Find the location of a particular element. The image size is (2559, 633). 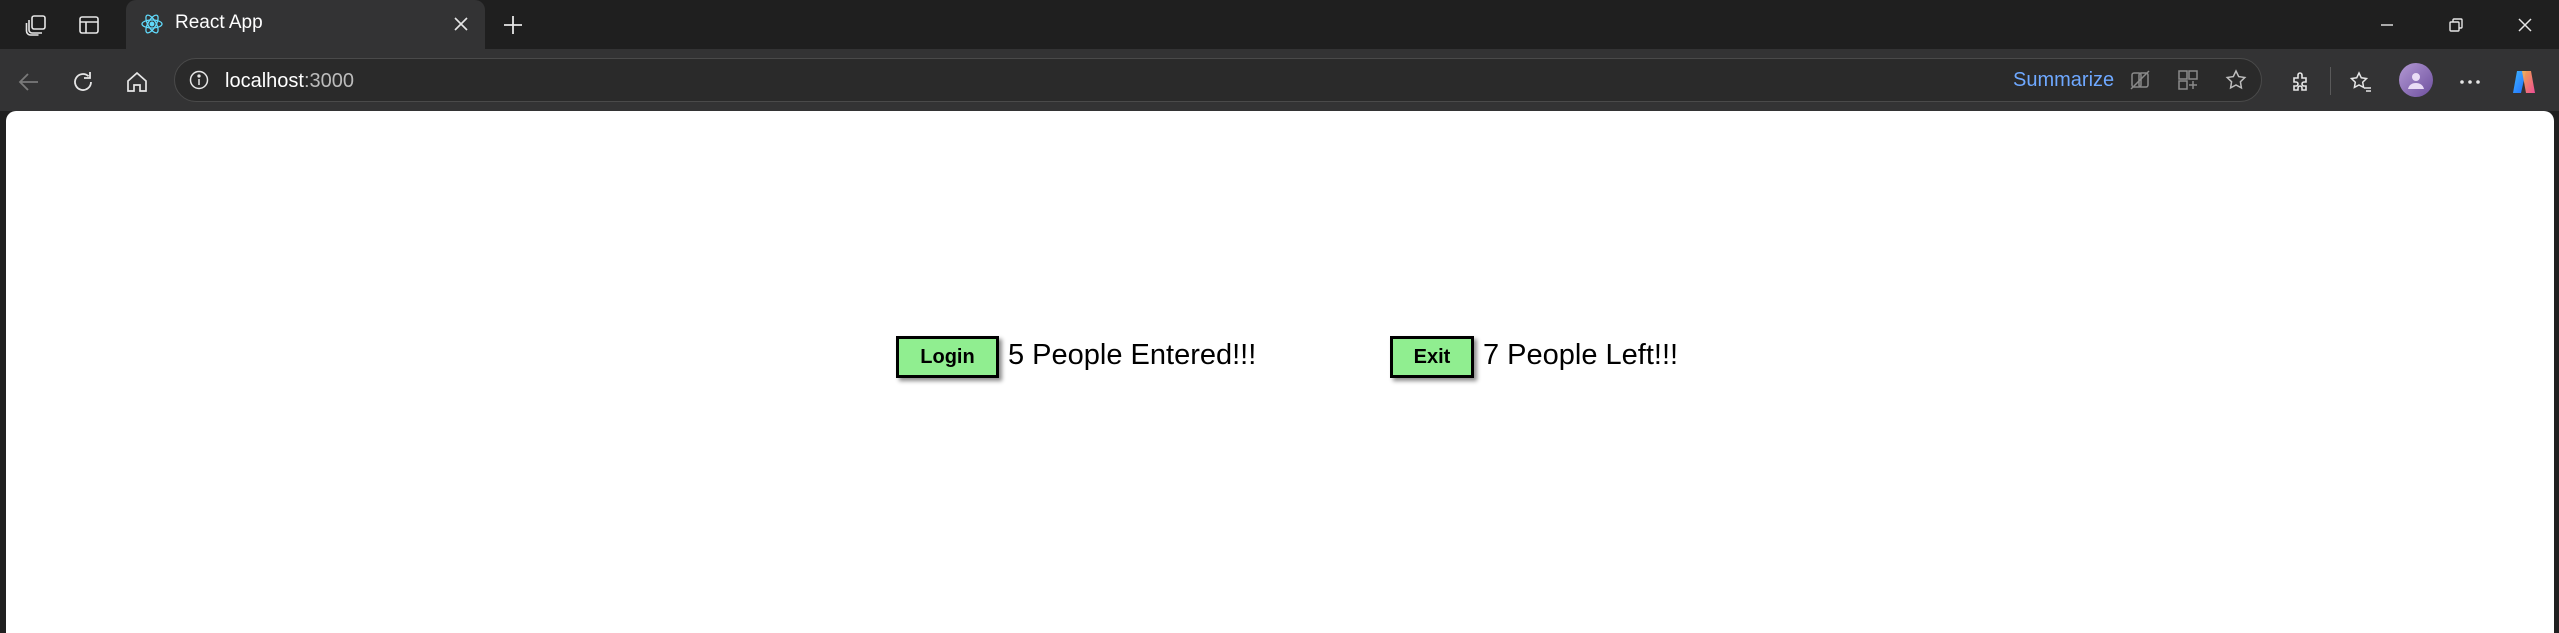

copilot-icon is located at coordinates (2524, 82).